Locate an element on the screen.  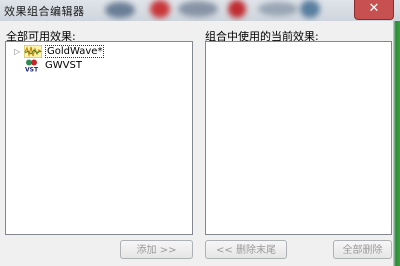
vst-icon: VST is located at coordinates (32, 65).